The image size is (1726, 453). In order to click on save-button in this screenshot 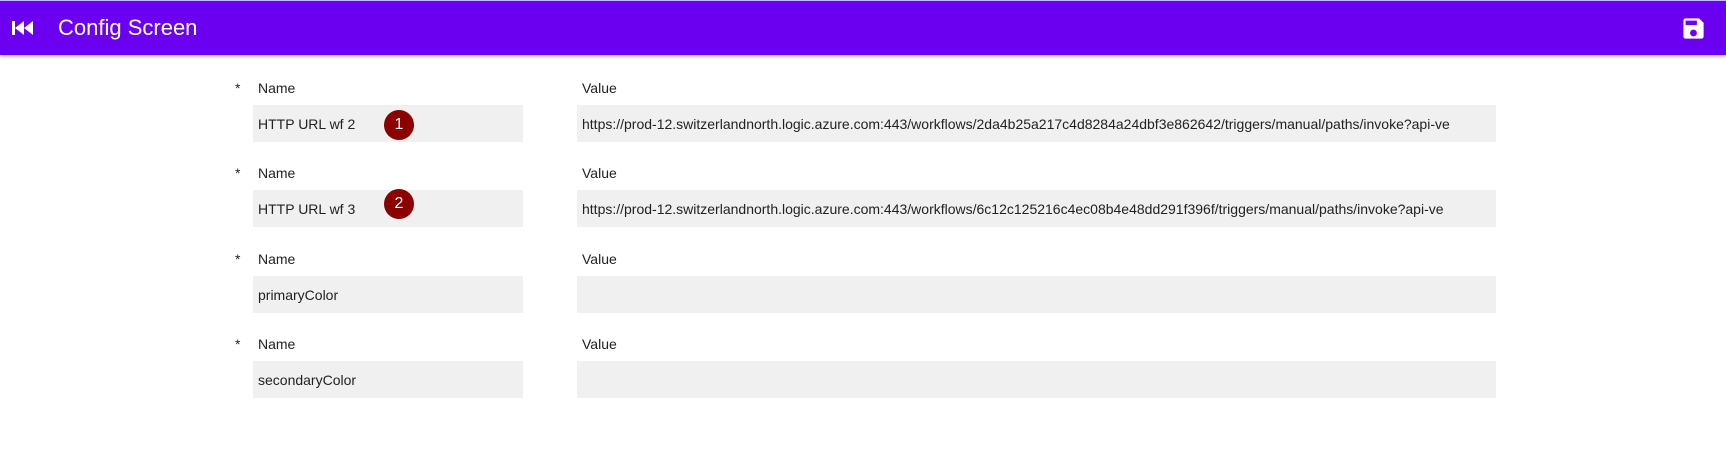, I will do `click(1693, 28)`.